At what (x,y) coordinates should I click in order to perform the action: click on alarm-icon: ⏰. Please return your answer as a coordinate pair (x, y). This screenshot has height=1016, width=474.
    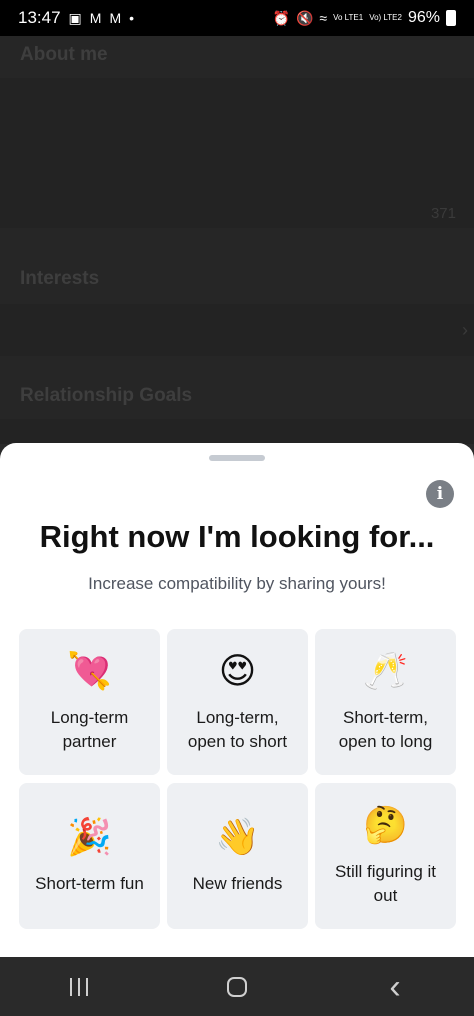
    Looking at the image, I should click on (281, 18).